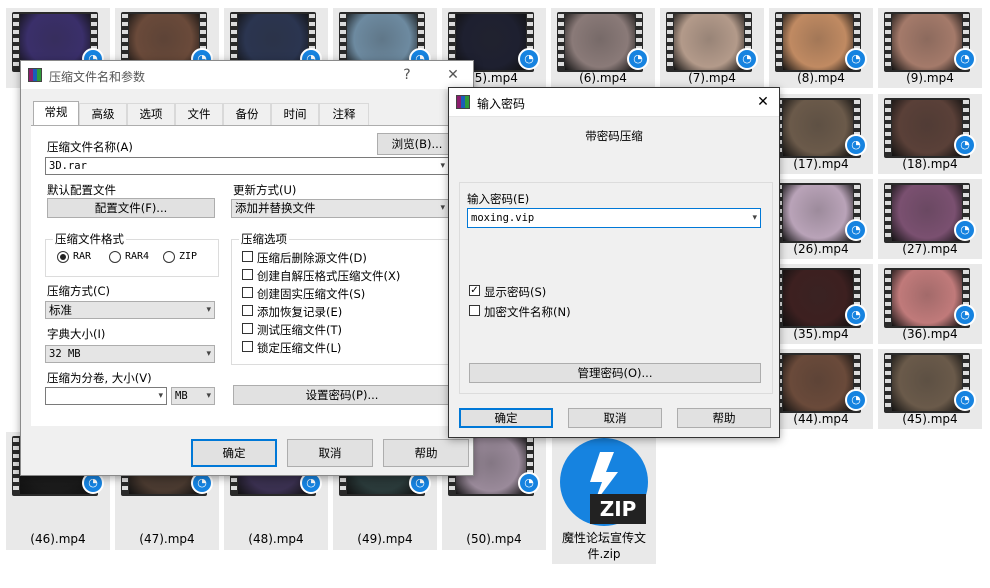  What do you see at coordinates (712, 48) in the screenshot?
I see `file-tile: ◔ (7).mp4` at bounding box center [712, 48].